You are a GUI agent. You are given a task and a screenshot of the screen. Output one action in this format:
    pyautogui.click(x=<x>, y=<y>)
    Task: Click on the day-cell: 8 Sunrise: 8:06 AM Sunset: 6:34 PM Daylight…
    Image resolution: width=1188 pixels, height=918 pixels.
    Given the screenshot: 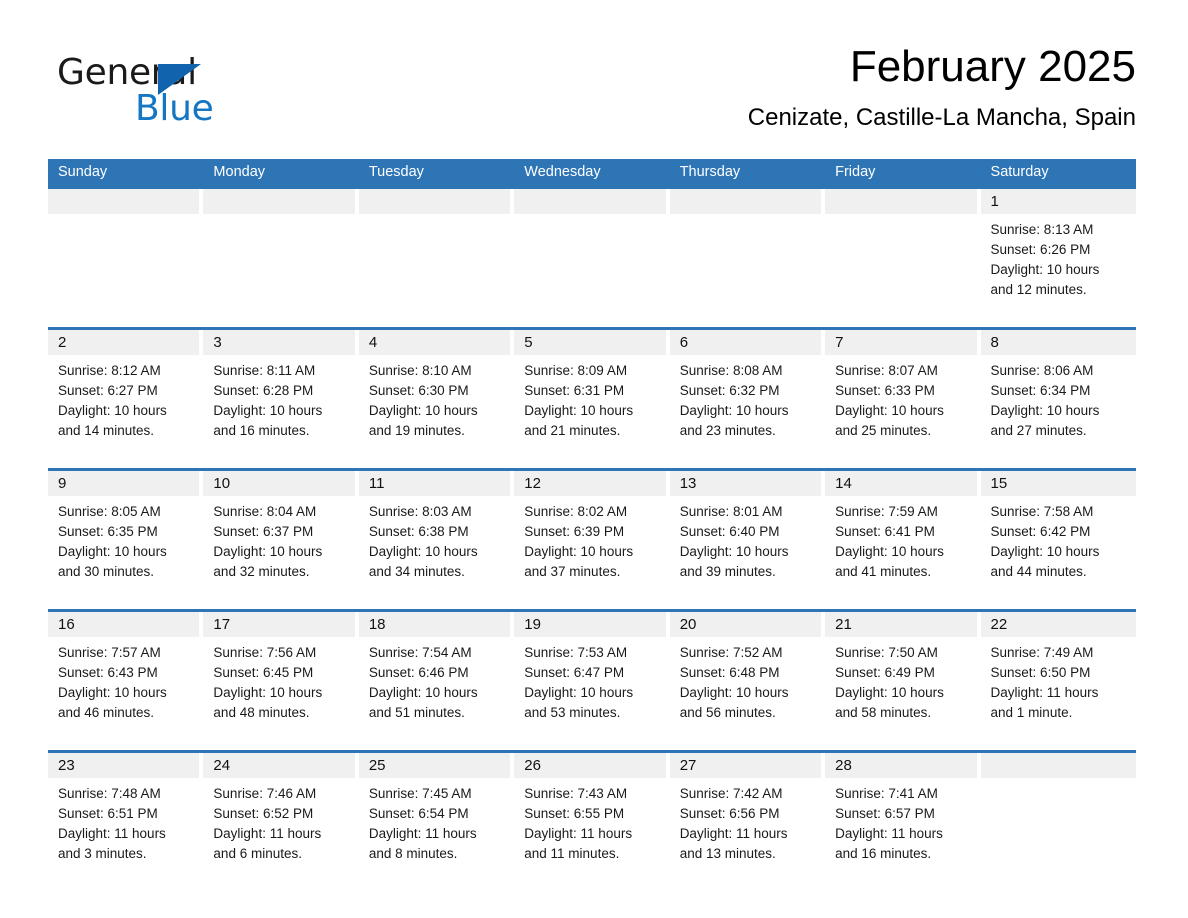 What is the action you would take?
    pyautogui.click(x=1058, y=396)
    